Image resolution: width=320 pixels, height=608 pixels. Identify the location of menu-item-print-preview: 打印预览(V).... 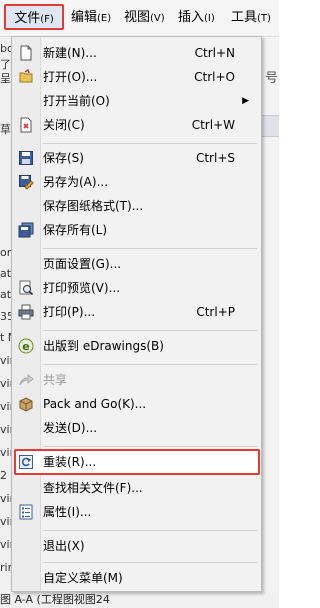
(136, 288).